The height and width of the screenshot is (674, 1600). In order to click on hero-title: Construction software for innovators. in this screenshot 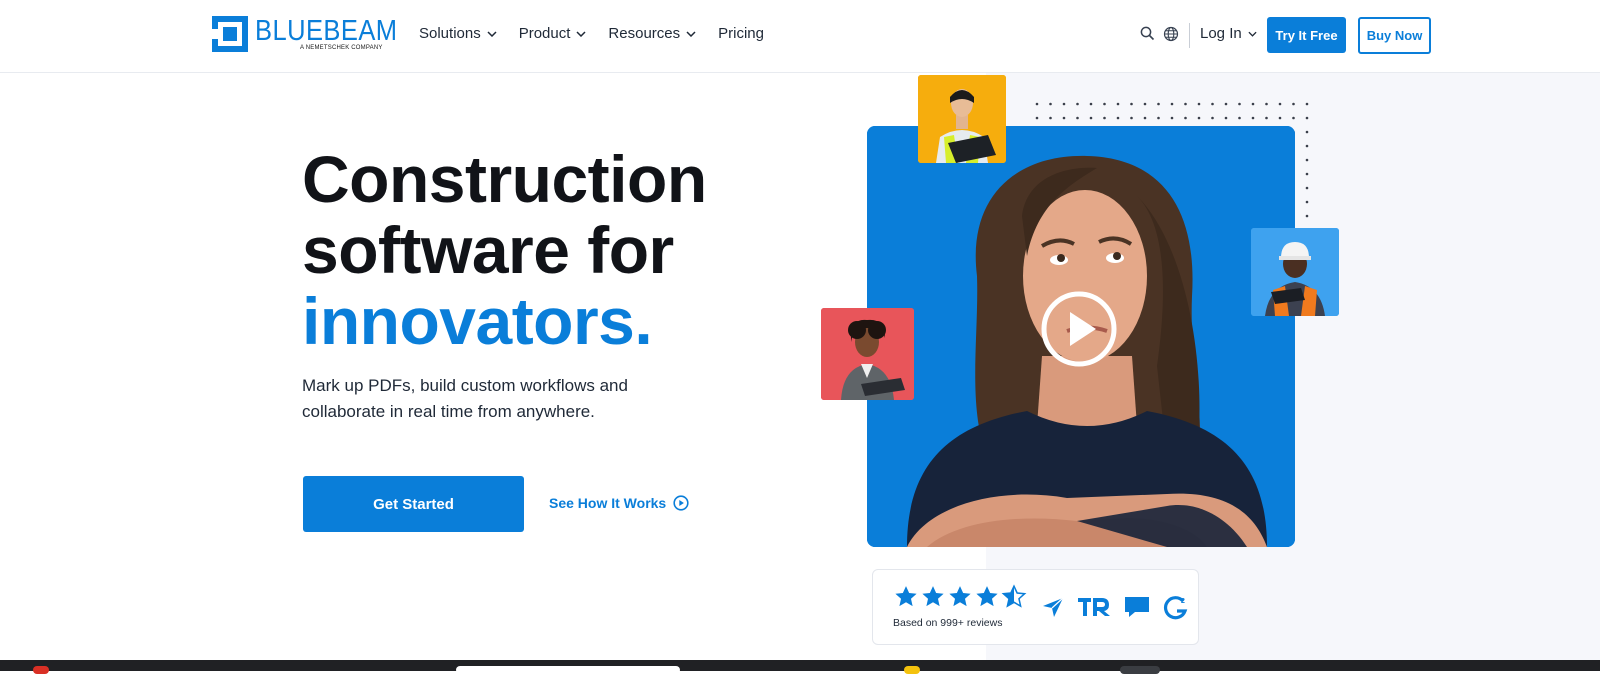, I will do `click(504, 250)`.